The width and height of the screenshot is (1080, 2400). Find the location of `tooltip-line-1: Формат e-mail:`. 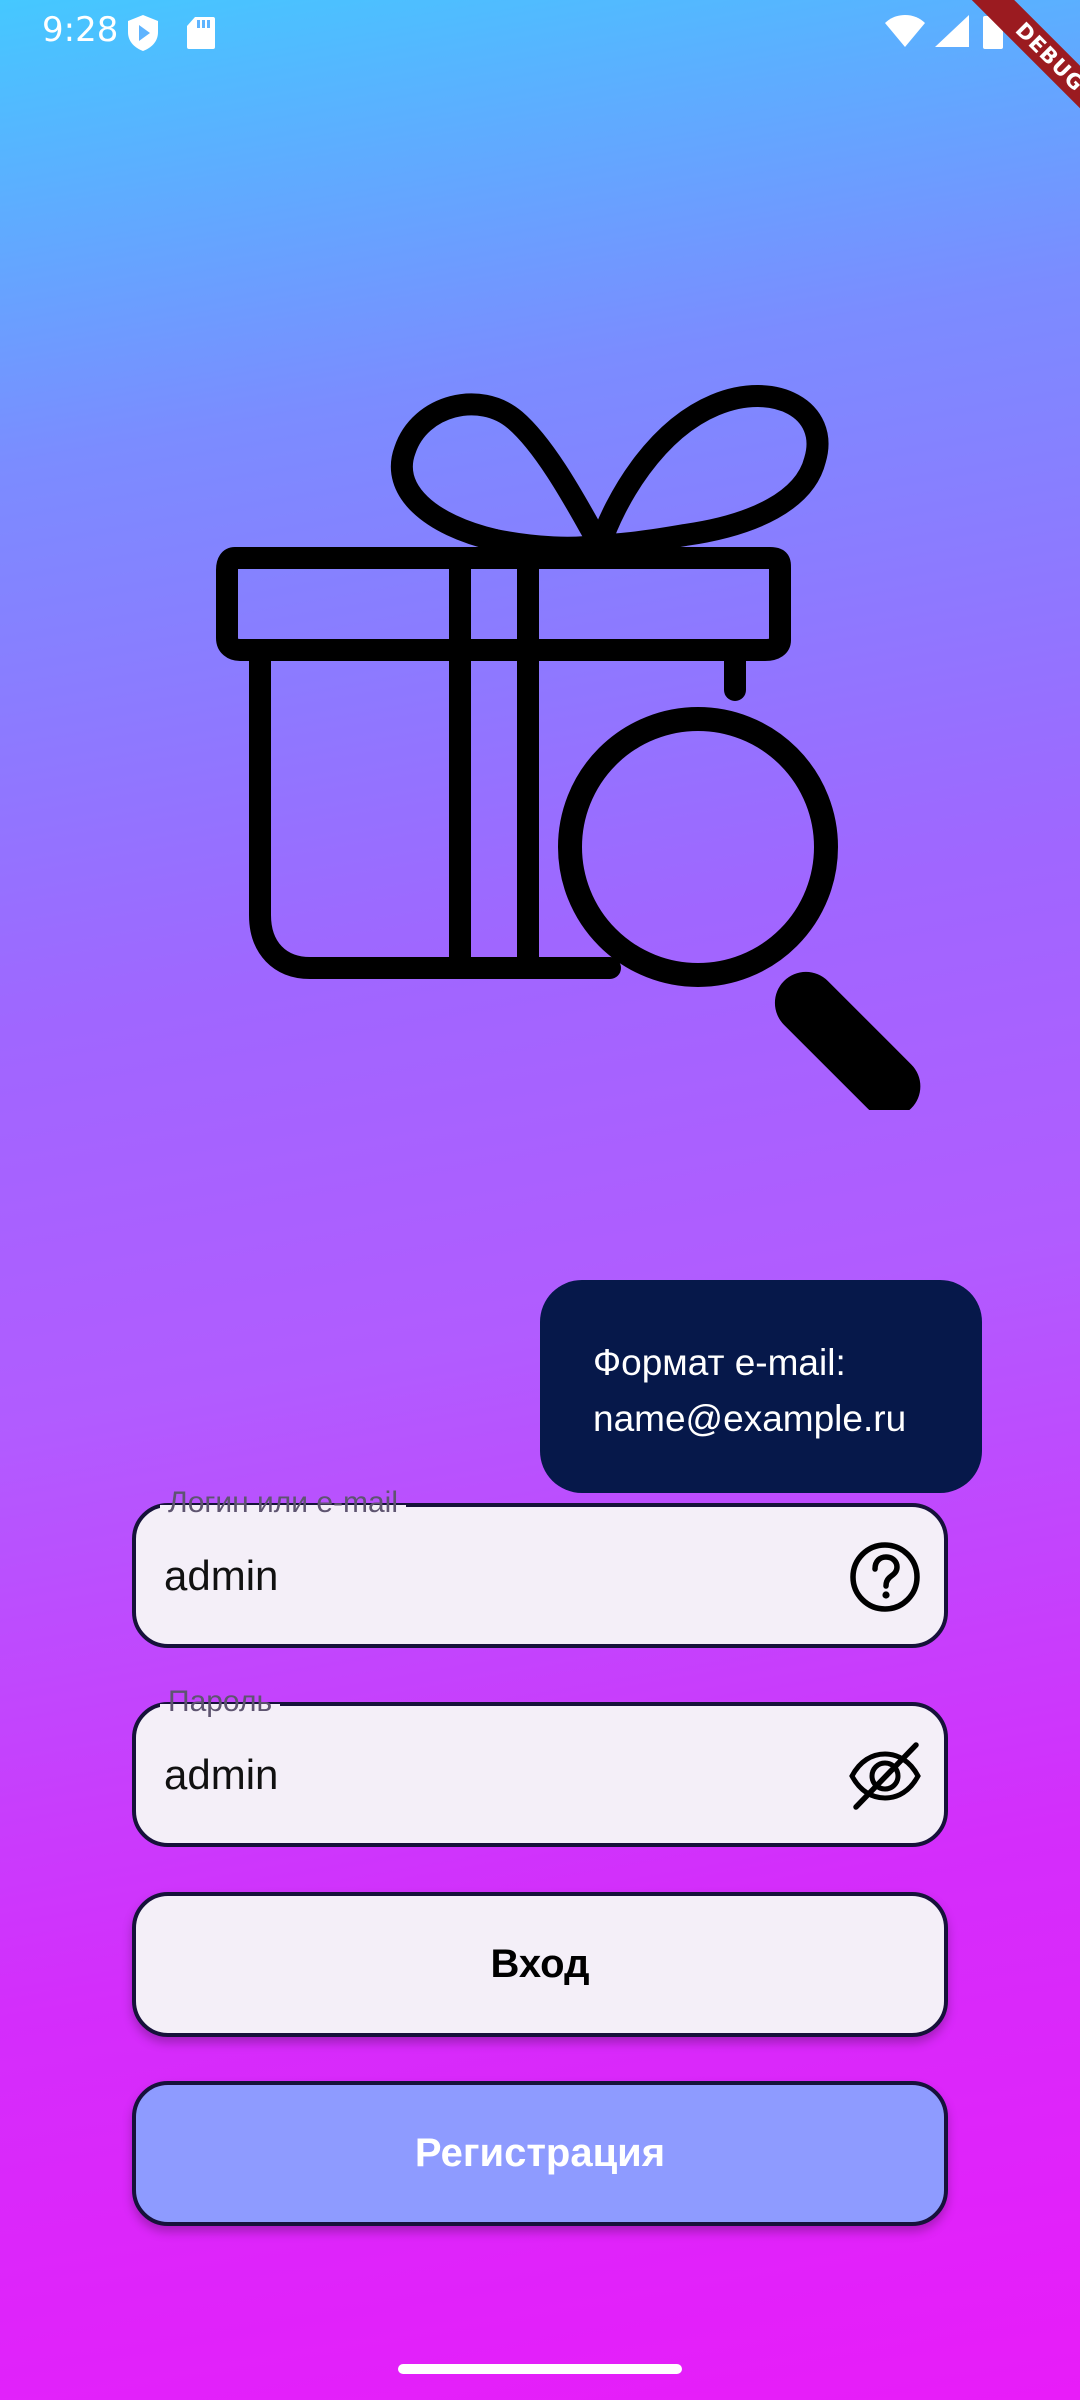

tooltip-line-1: Формат e-mail: is located at coordinates (719, 1362).